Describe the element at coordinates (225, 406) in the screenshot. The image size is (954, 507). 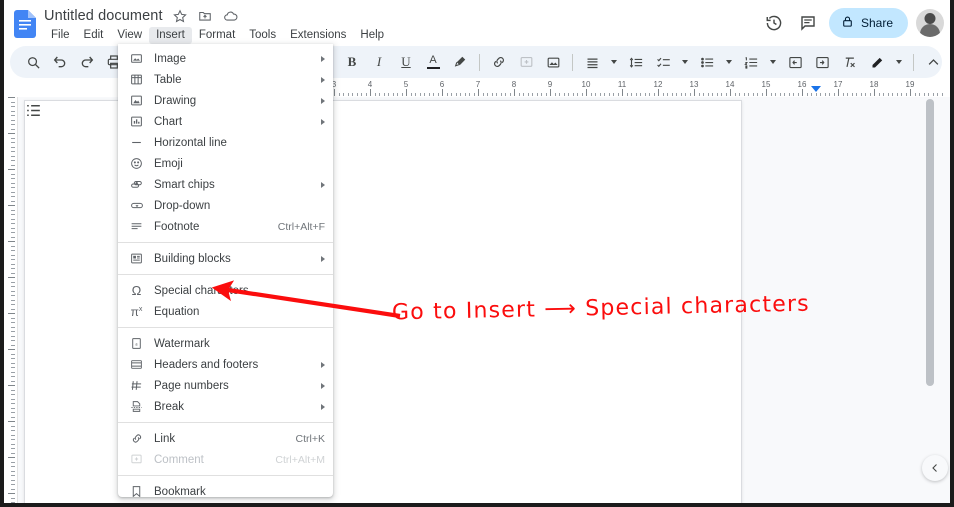
I see `menu-item-break: Break` at that location.